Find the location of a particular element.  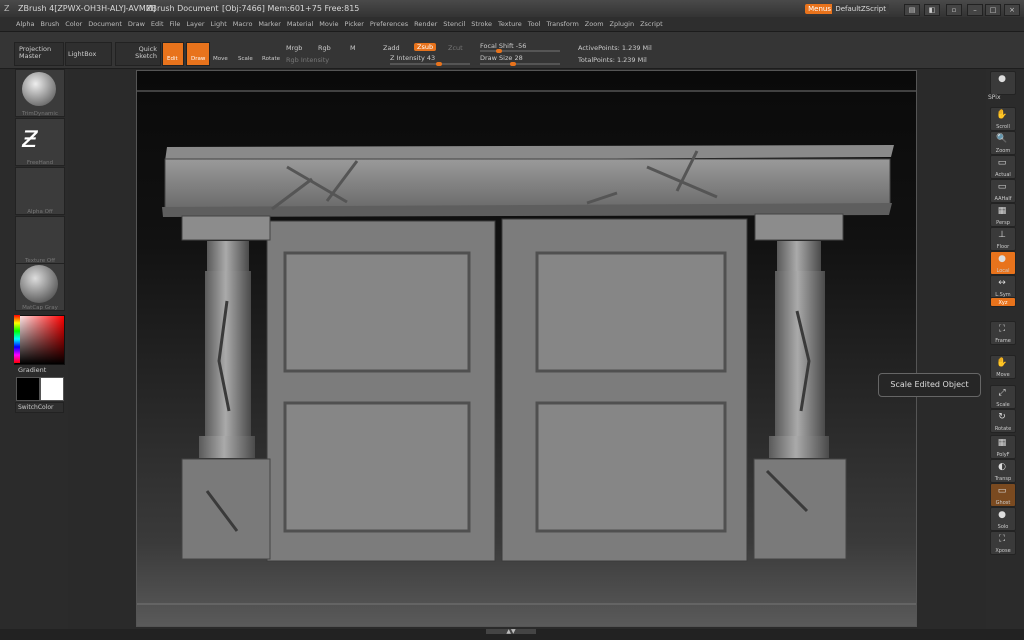

right-column-mesh is located at coordinates (800, 386).